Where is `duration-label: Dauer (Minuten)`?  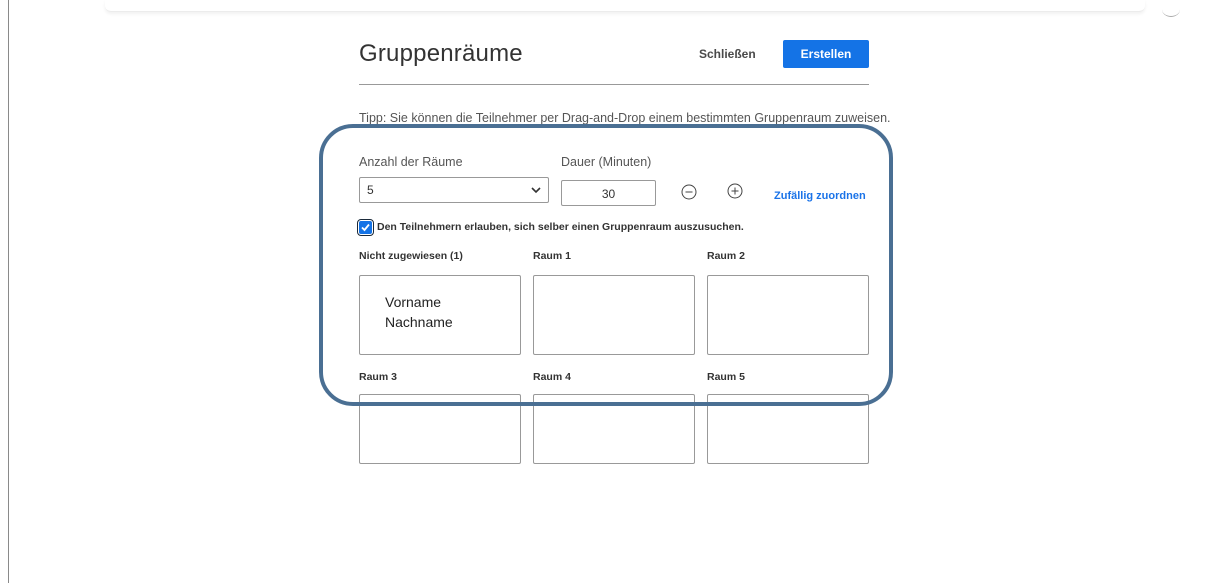
duration-label: Dauer (Minuten) is located at coordinates (606, 162).